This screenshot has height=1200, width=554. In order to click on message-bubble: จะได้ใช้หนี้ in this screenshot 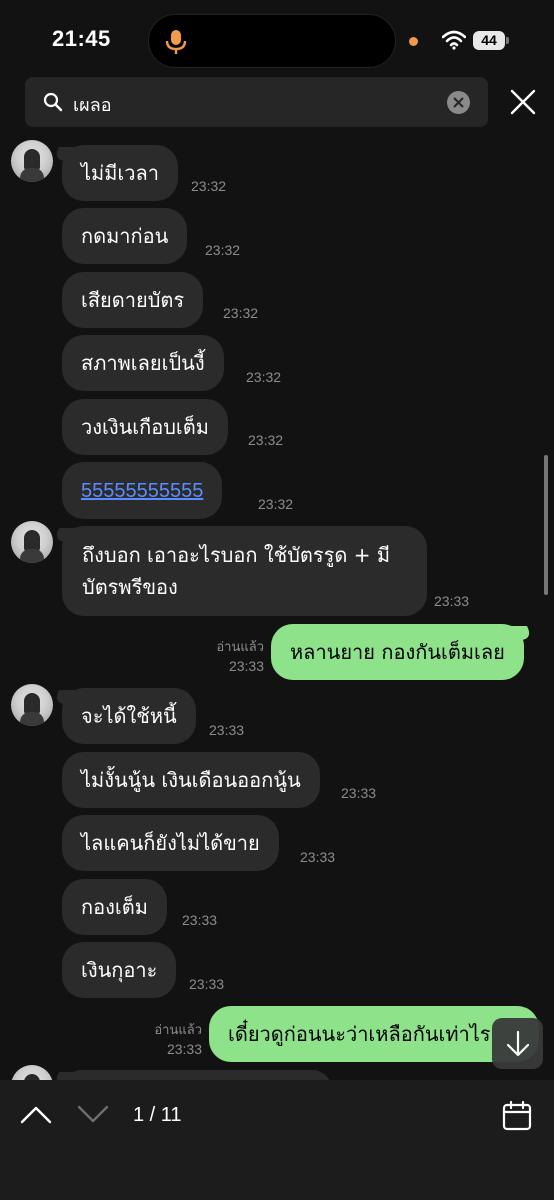, I will do `click(129, 716)`.